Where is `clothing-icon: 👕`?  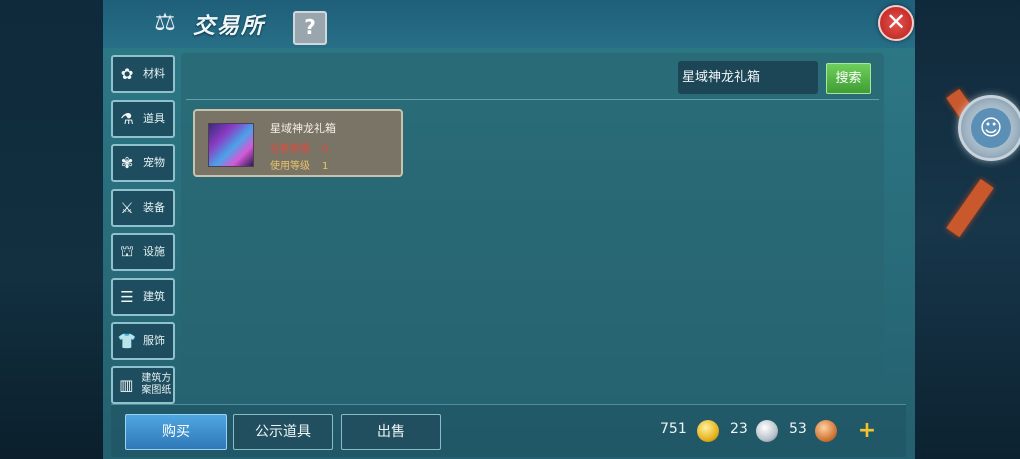 clothing-icon: 👕 is located at coordinates (127, 341).